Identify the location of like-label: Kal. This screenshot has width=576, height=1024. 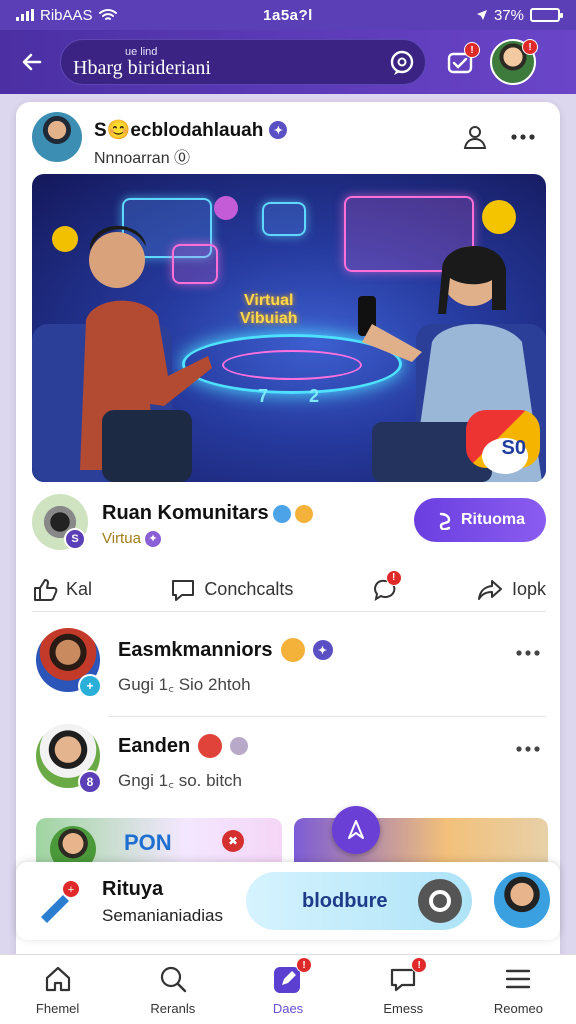
(79, 589).